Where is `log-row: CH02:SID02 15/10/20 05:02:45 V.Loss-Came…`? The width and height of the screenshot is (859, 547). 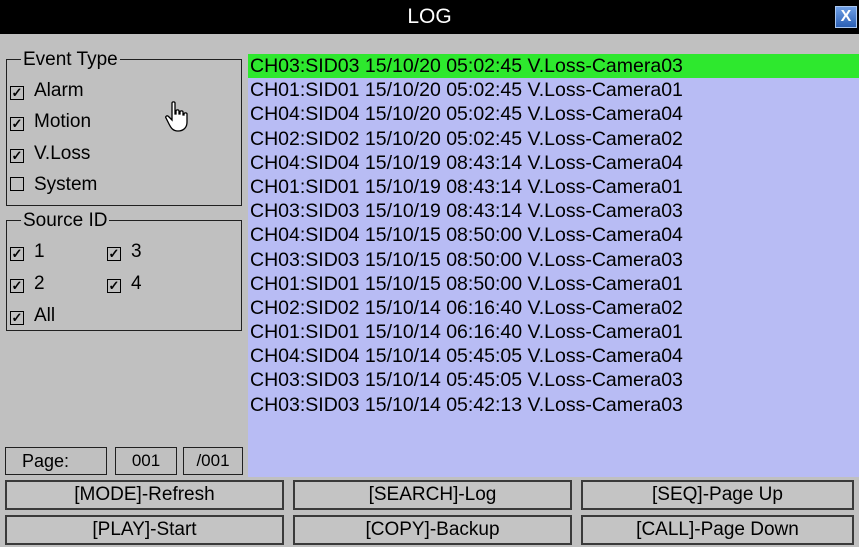 log-row: CH02:SID02 15/10/20 05:02:45 V.Loss-Came… is located at coordinates (553, 139).